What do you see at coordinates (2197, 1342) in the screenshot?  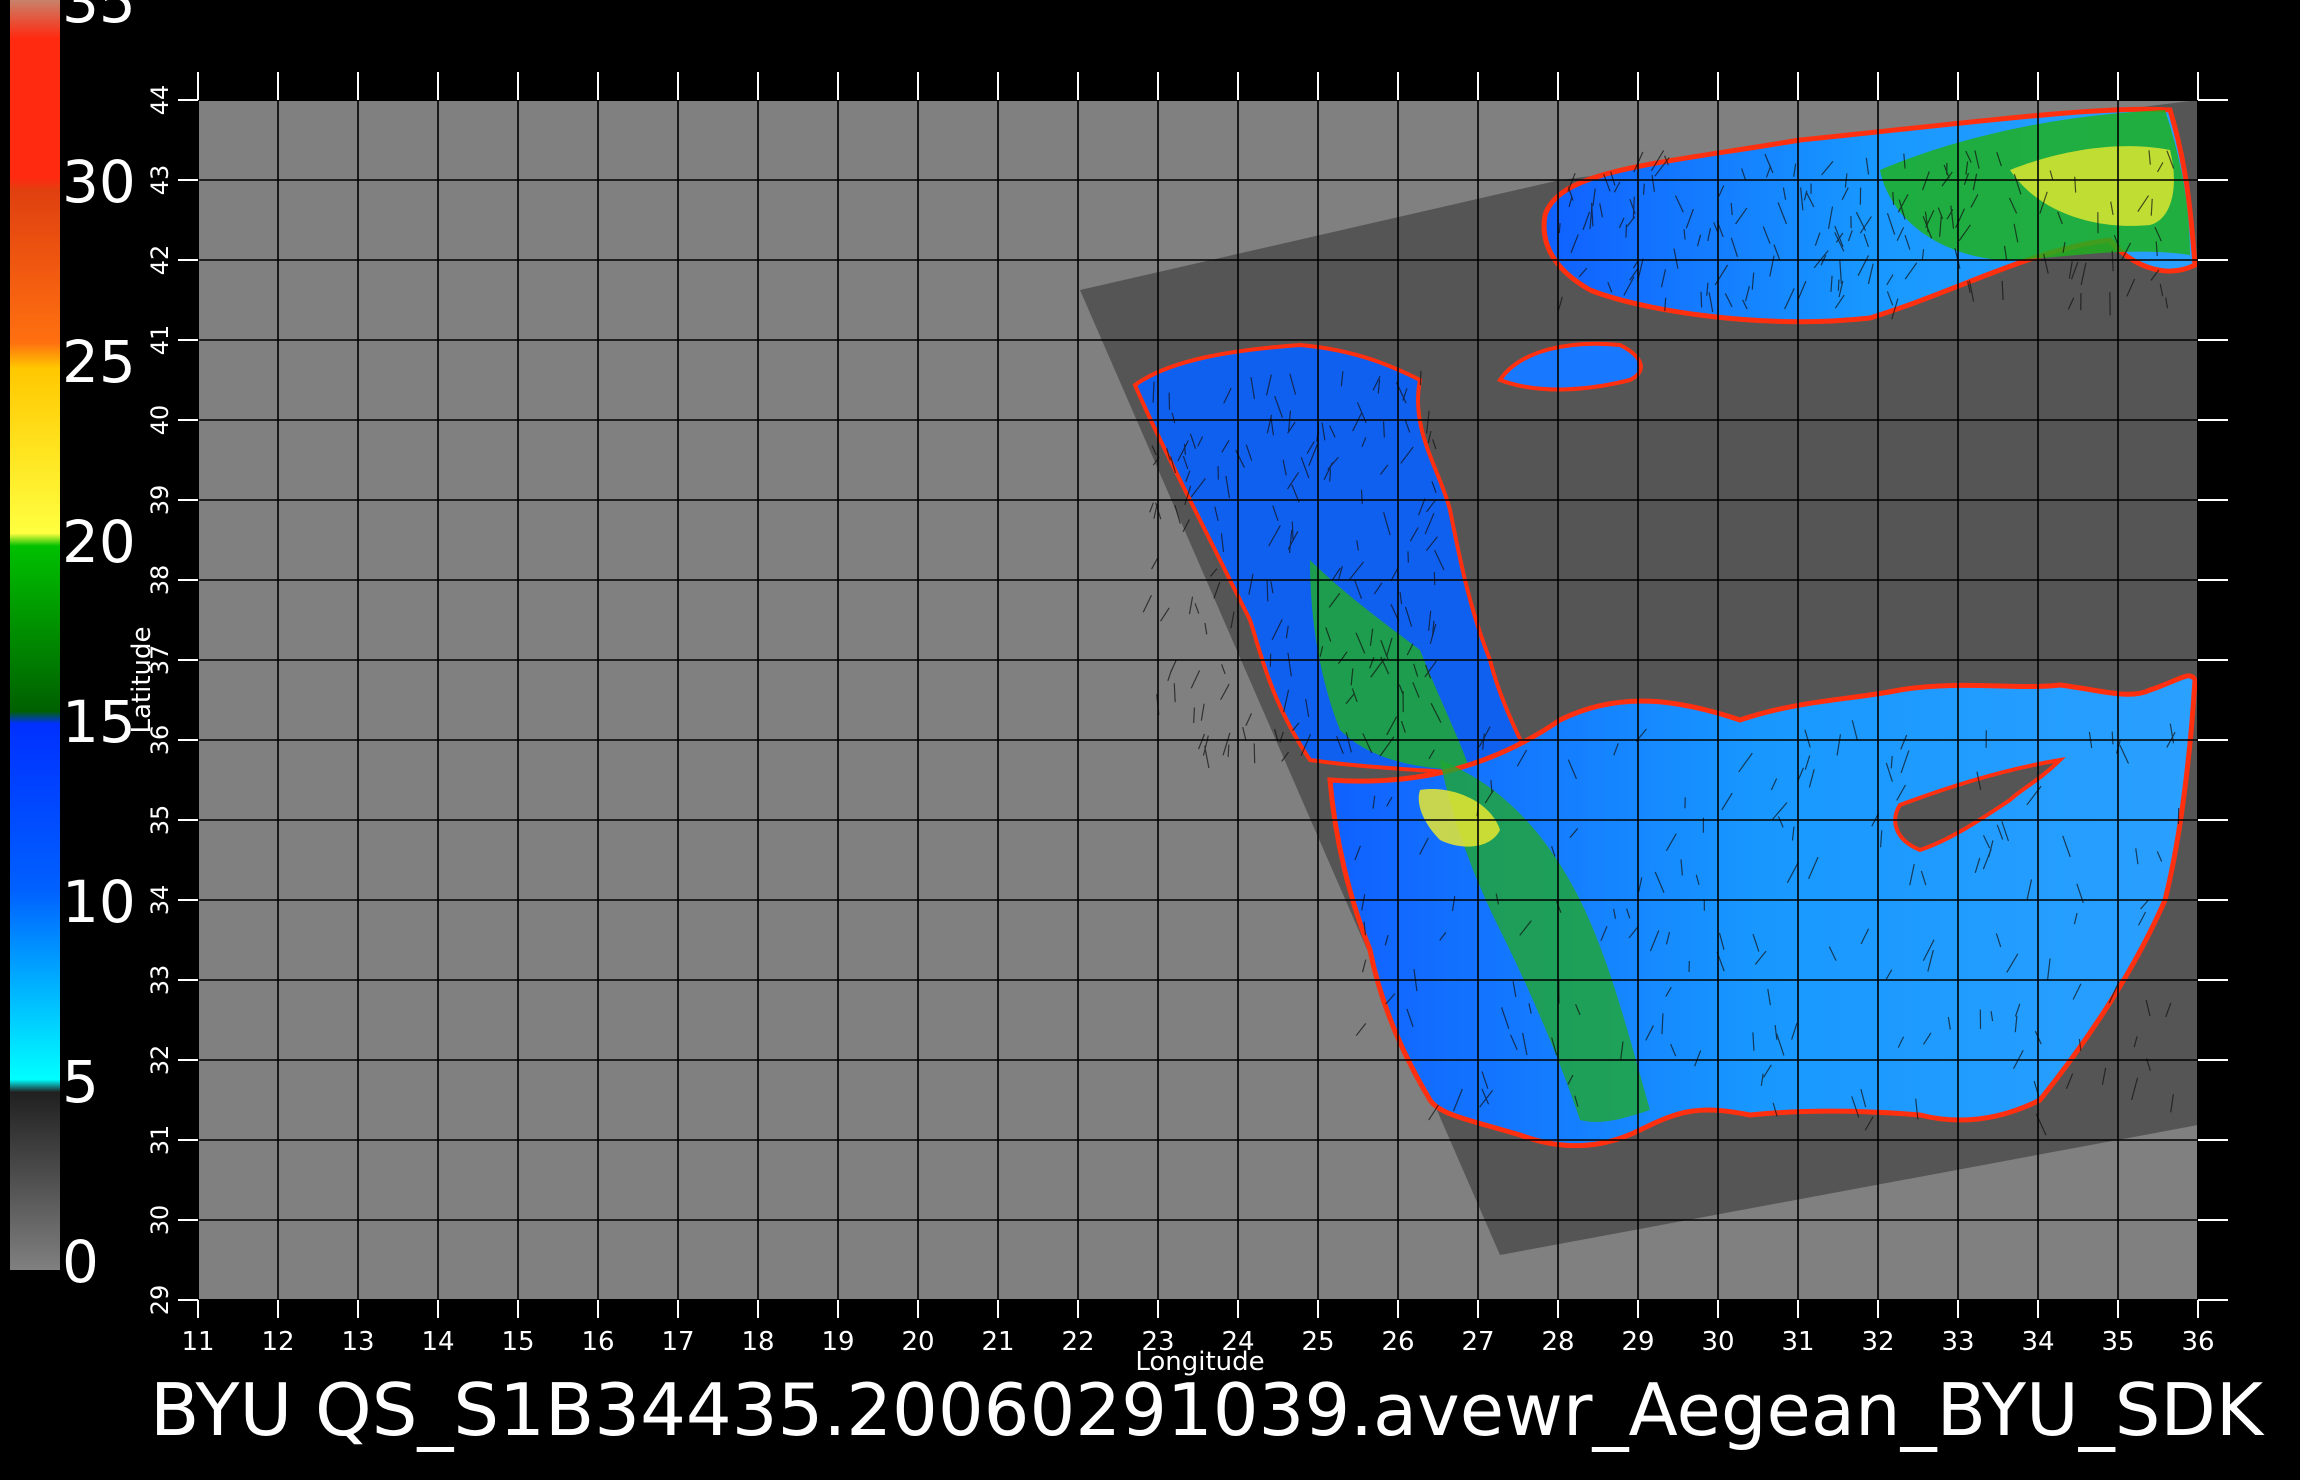 I see `x-tick-label: 36` at bounding box center [2197, 1342].